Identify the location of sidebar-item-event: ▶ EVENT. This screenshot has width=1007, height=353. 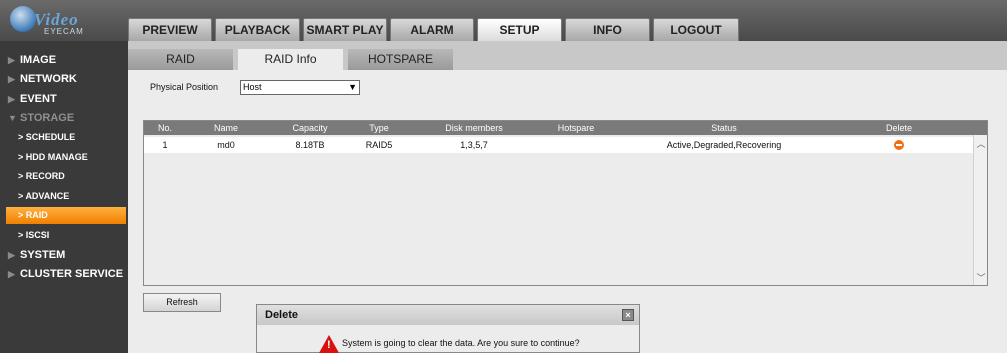
(66, 99).